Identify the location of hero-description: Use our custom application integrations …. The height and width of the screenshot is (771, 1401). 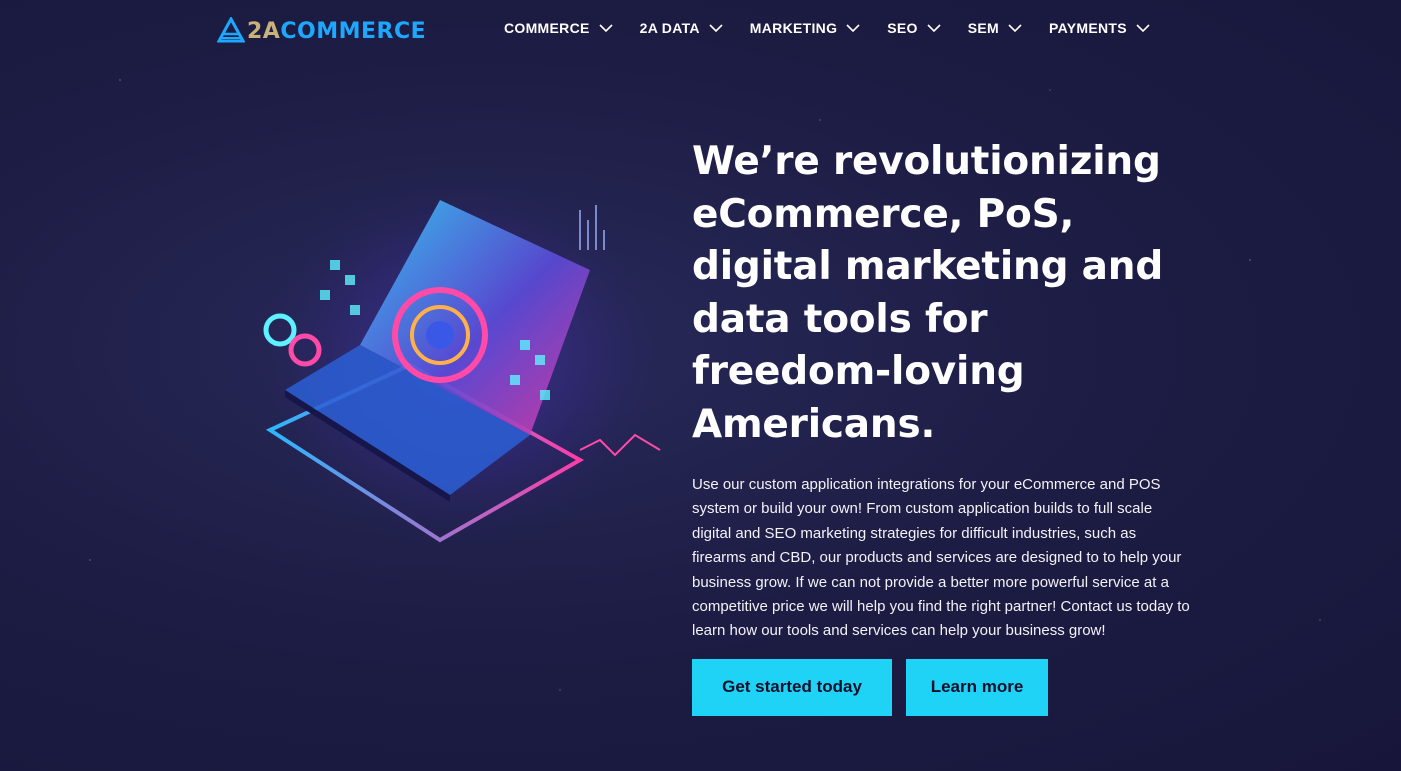
(941, 558).